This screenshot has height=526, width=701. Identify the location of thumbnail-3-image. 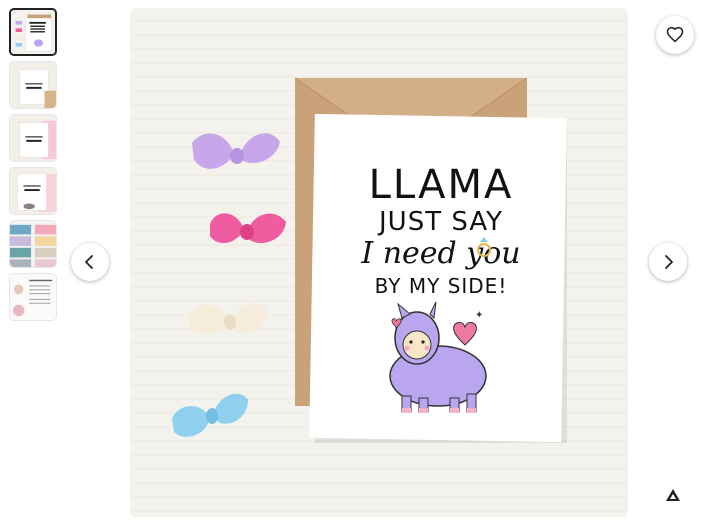
(33, 138).